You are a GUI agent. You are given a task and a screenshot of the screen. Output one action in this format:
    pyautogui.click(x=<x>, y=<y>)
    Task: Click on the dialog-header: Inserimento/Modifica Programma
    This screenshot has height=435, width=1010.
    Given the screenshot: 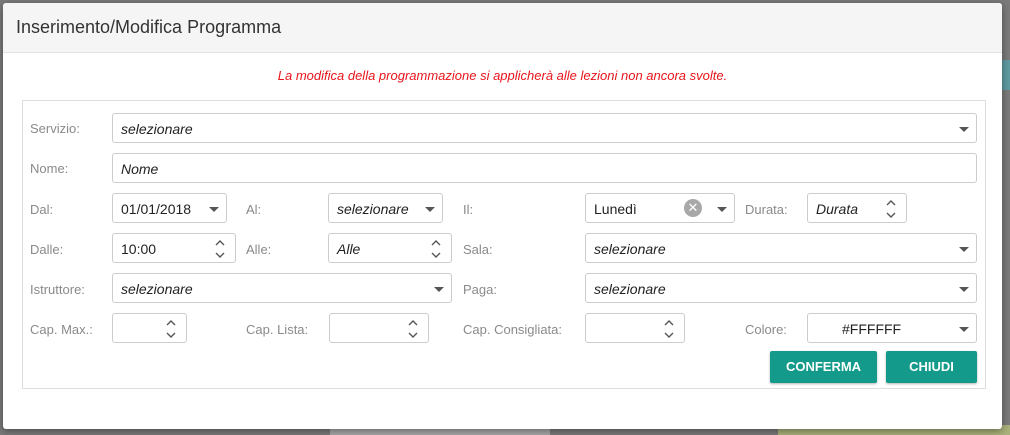 What is the action you would take?
    pyautogui.click(x=502, y=28)
    